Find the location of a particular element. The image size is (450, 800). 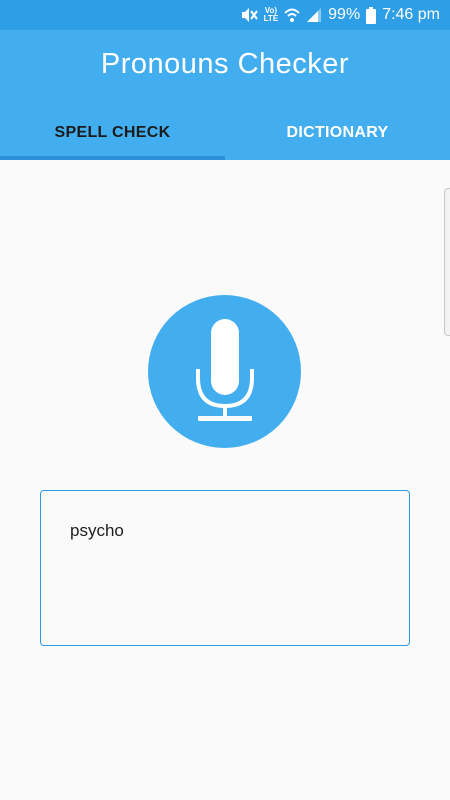

status-bar: Vo) LTE 99% 7:46 pm is located at coordinates (225, 15).